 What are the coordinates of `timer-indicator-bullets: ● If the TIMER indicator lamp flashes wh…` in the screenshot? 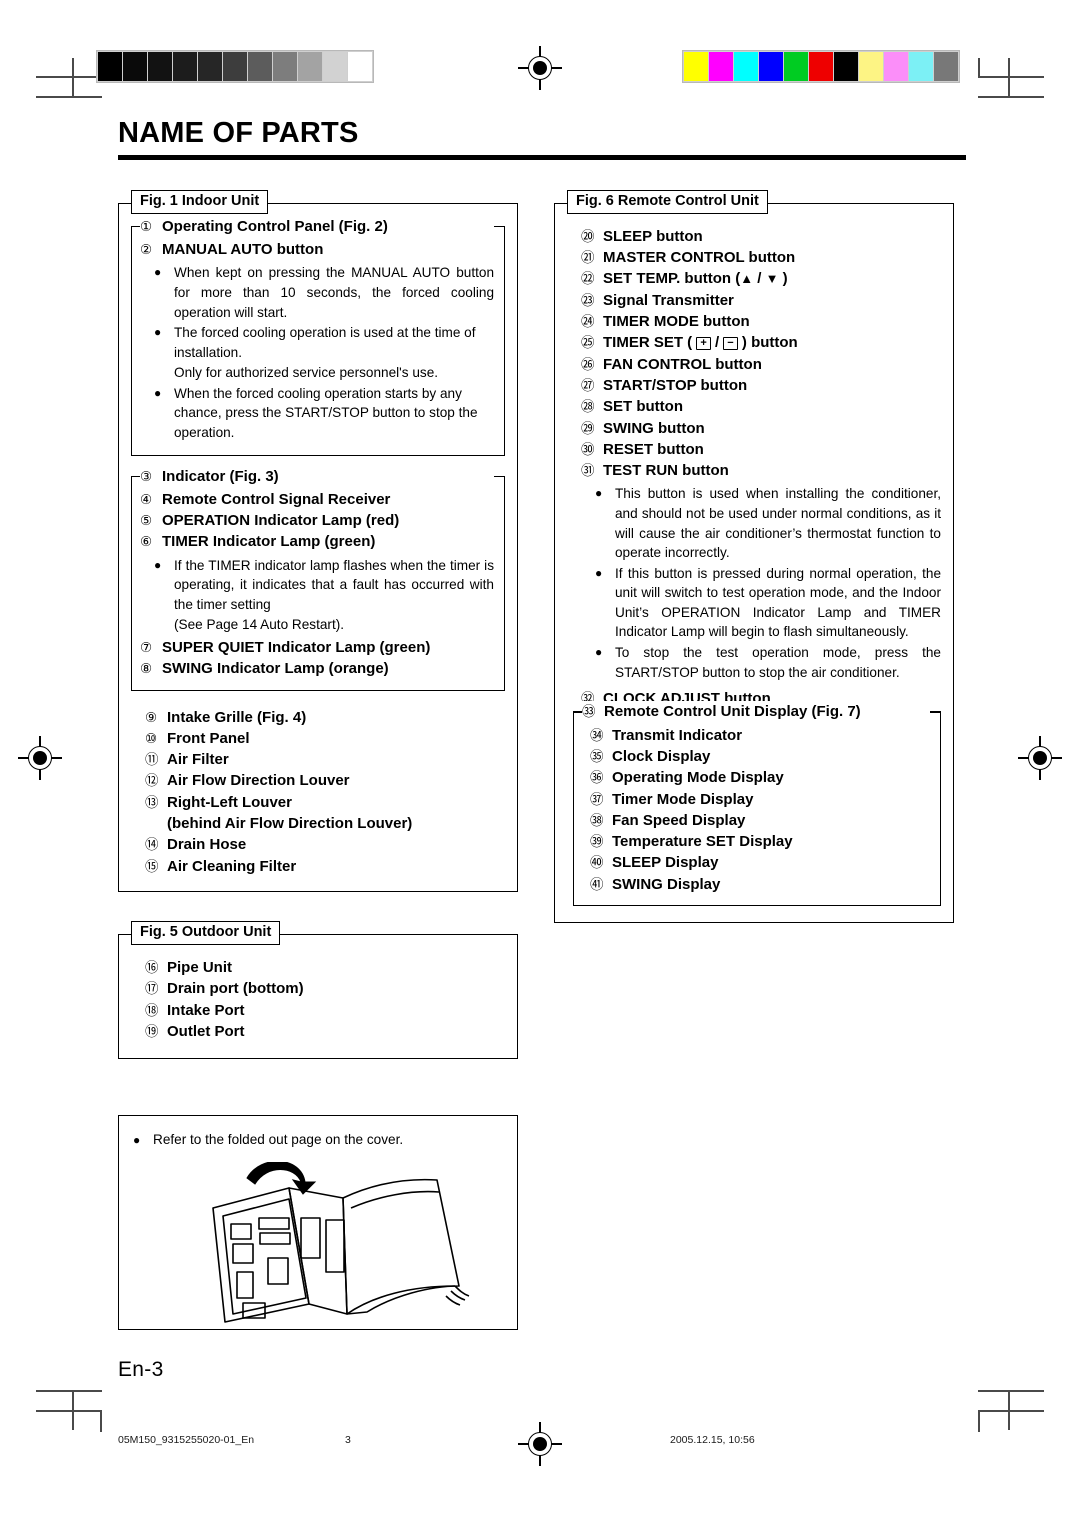 It's located at (317, 595).